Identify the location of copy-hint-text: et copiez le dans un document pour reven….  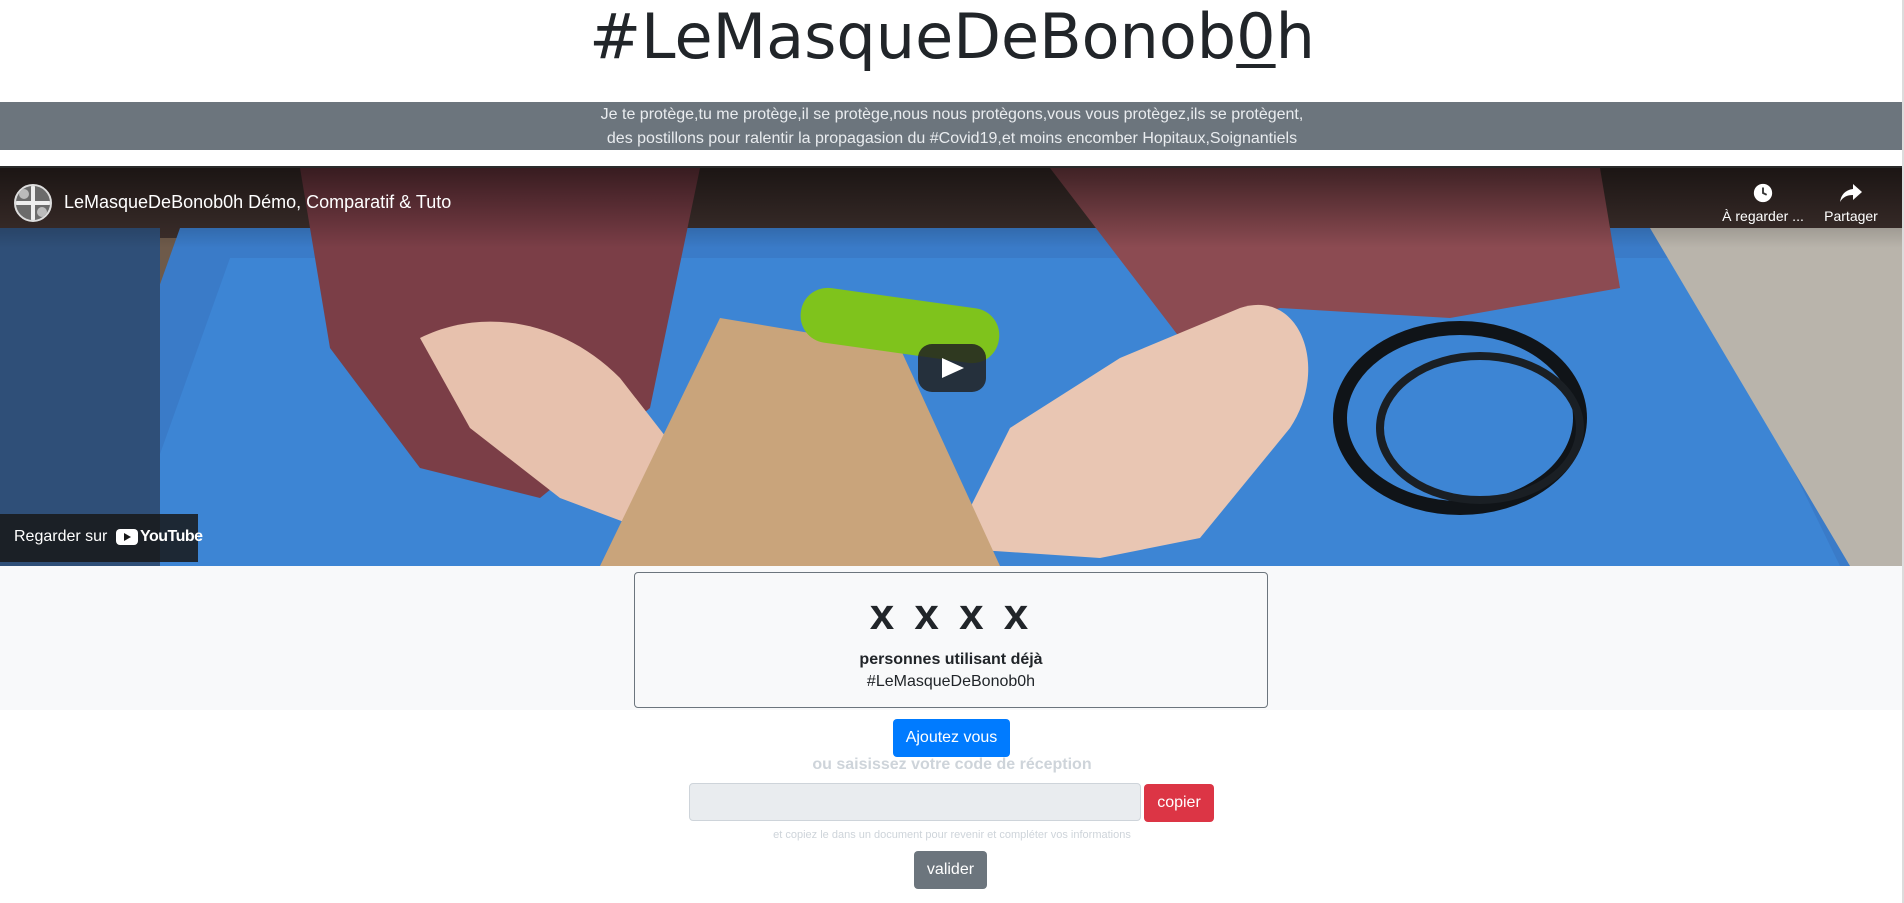
(952, 835).